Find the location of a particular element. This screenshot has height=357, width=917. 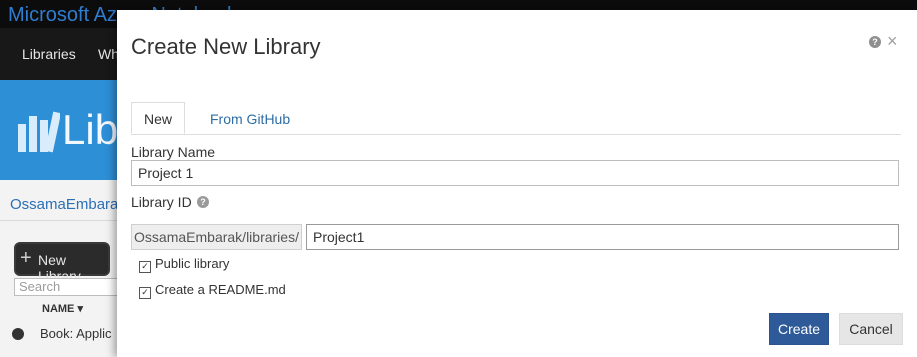

info-icon: ? is located at coordinates (203, 202).